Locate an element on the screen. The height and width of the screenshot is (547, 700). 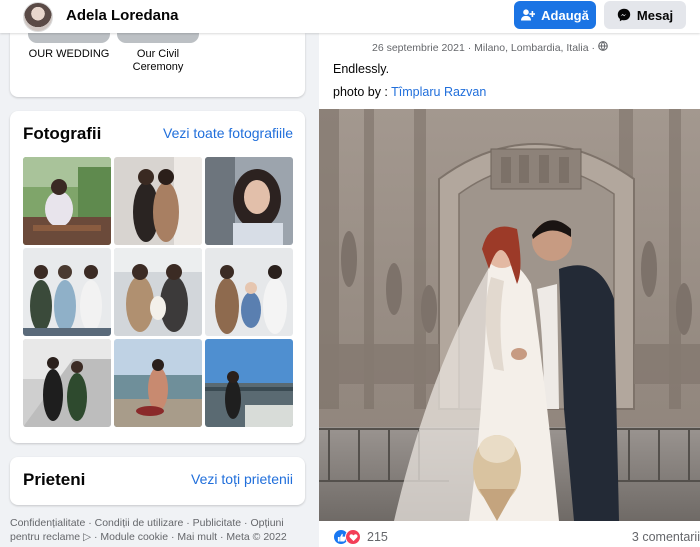
story-highlights-card: OUR WEDDING Our Civil Ceremony is located at coordinates (157, 65).